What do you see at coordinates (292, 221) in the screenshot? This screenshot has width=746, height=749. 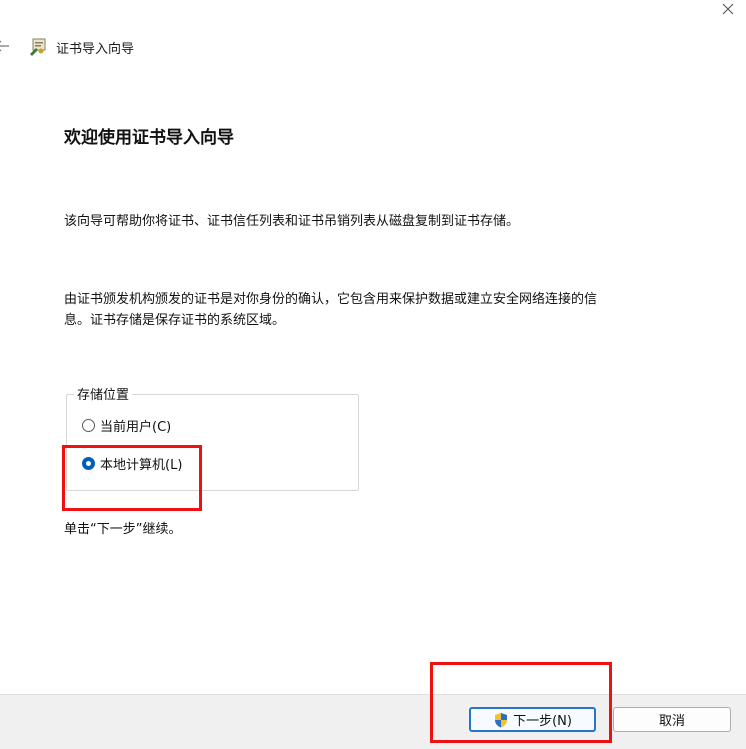 I see `intro-text: 该向导可帮助你将证书、证书信任列表和证书吊销列表从磁盘复制到证书存储。` at bounding box center [292, 221].